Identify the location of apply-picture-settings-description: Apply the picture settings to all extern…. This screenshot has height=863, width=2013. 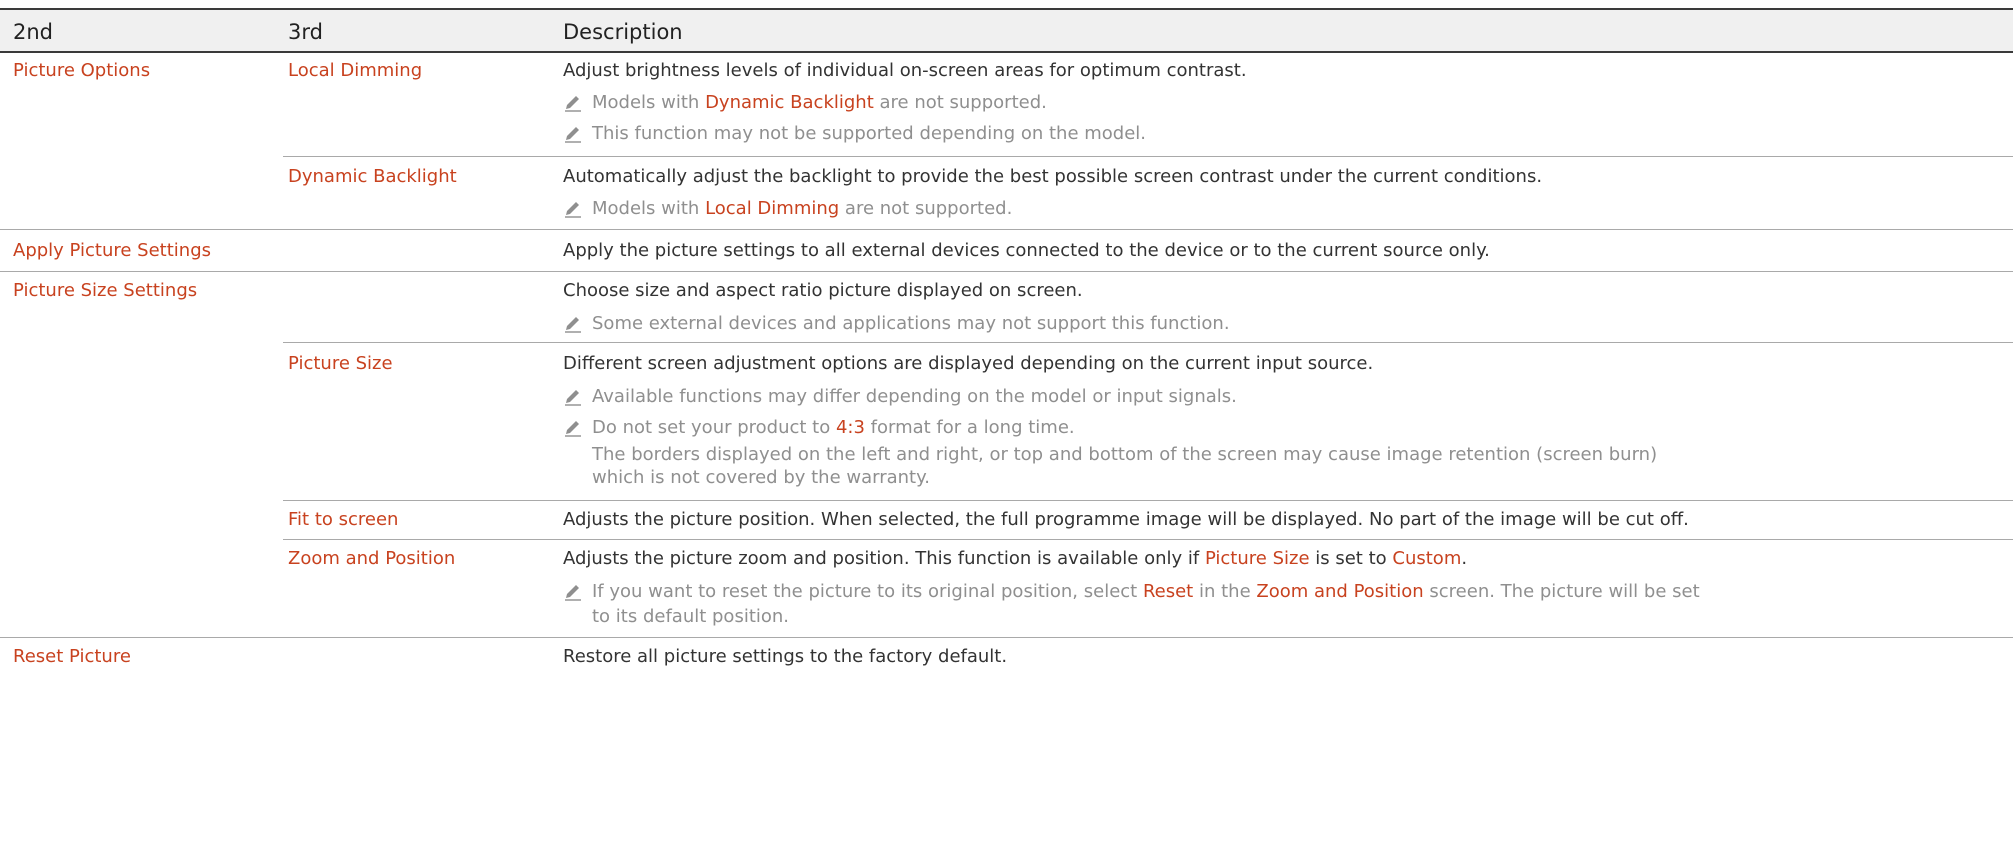
(1026, 250).